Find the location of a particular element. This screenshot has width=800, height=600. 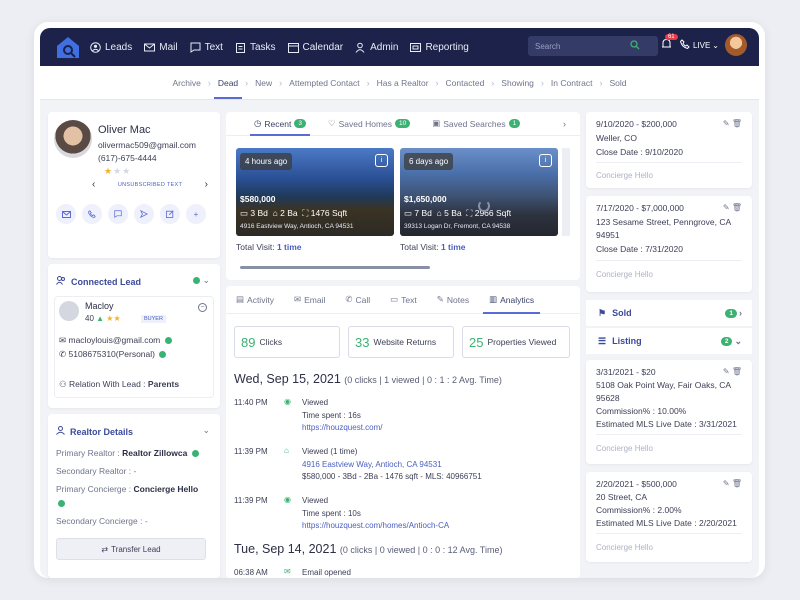

home-logo-icon is located at coordinates (68, 47).